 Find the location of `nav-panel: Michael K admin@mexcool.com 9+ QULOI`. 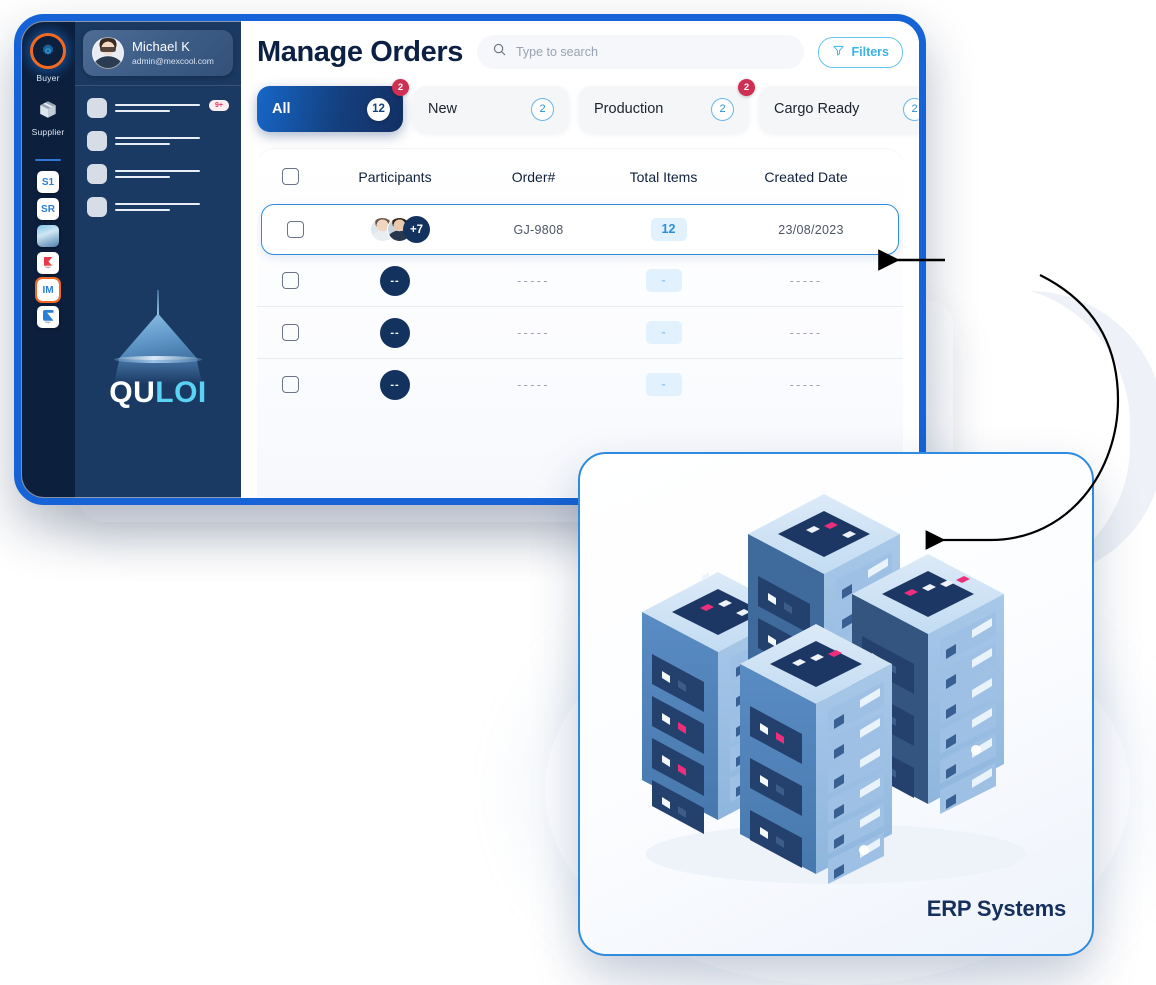

nav-panel: Michael K admin@mexcool.com 9+ QULOI is located at coordinates (158, 259).